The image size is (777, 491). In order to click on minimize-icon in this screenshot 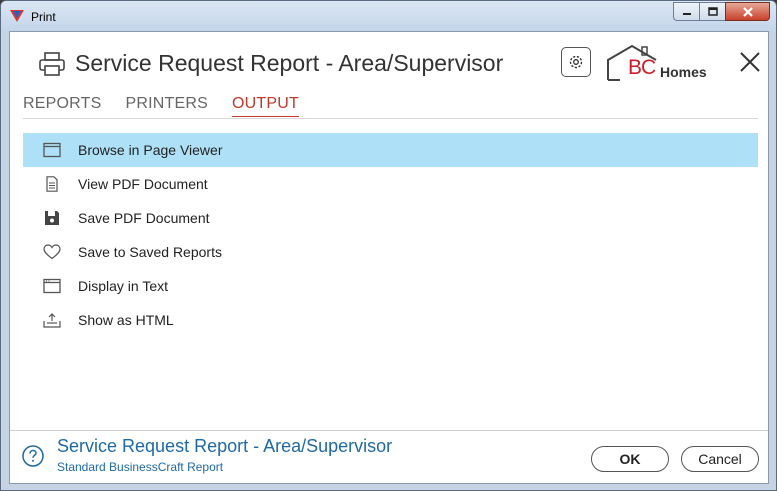, I will do `click(686, 13)`.